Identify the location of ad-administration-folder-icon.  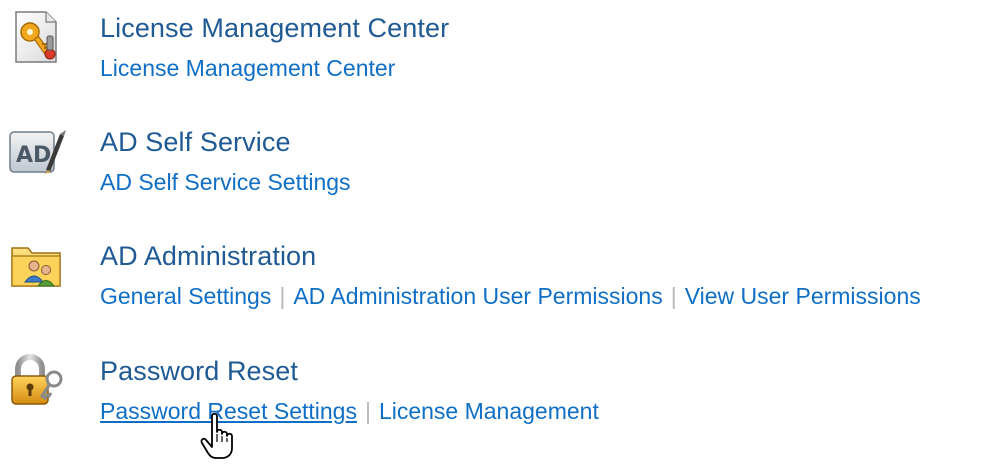
(37, 265).